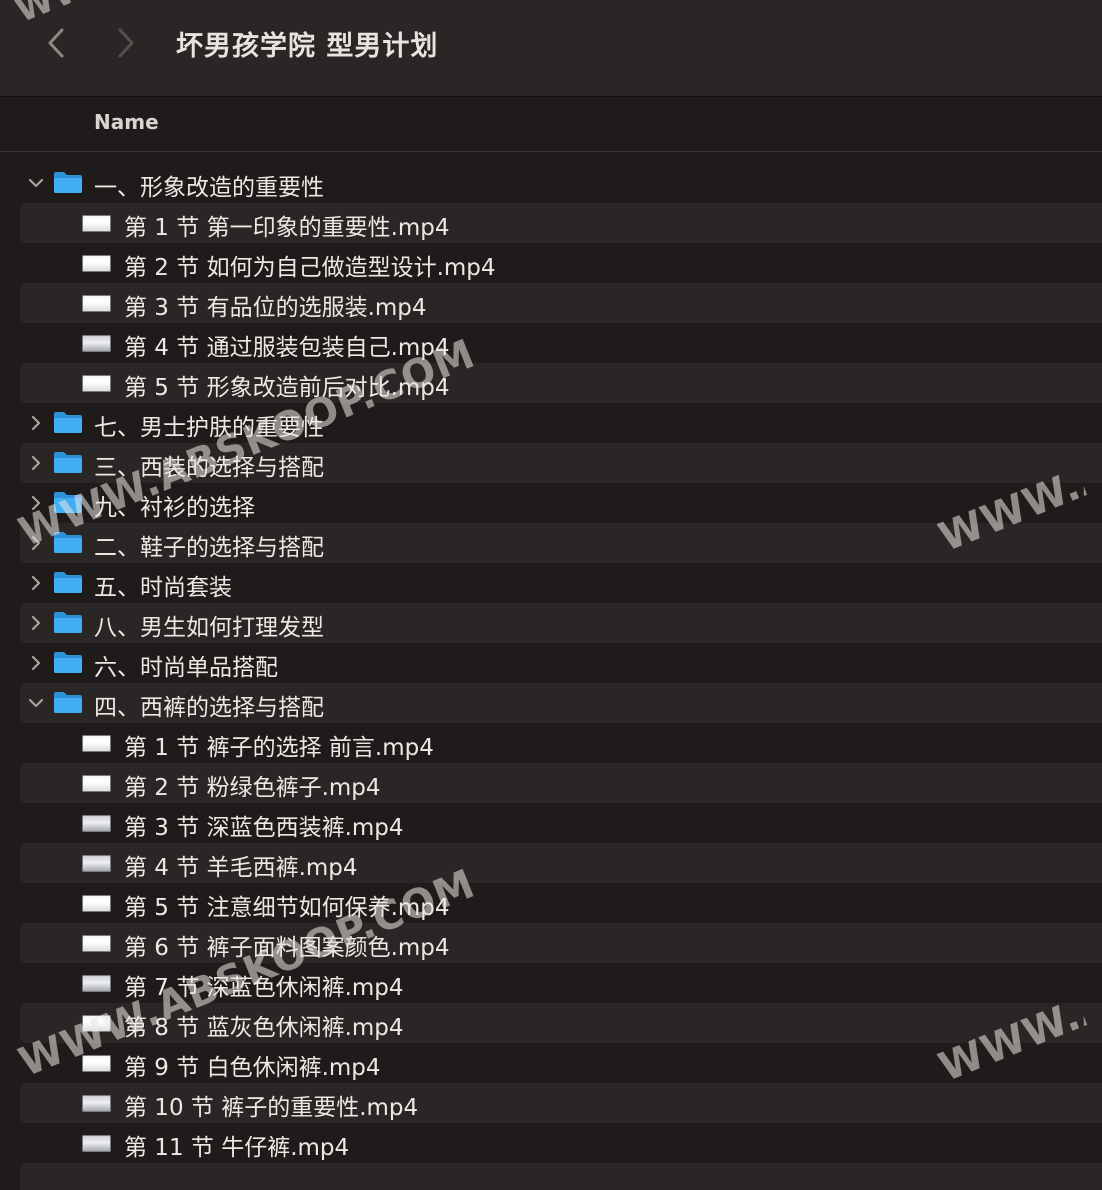 The width and height of the screenshot is (1102, 1190). Describe the element at coordinates (561, 1103) in the screenshot. I see `file-row: 第 10 节 裤子的重要性.mp4` at that location.